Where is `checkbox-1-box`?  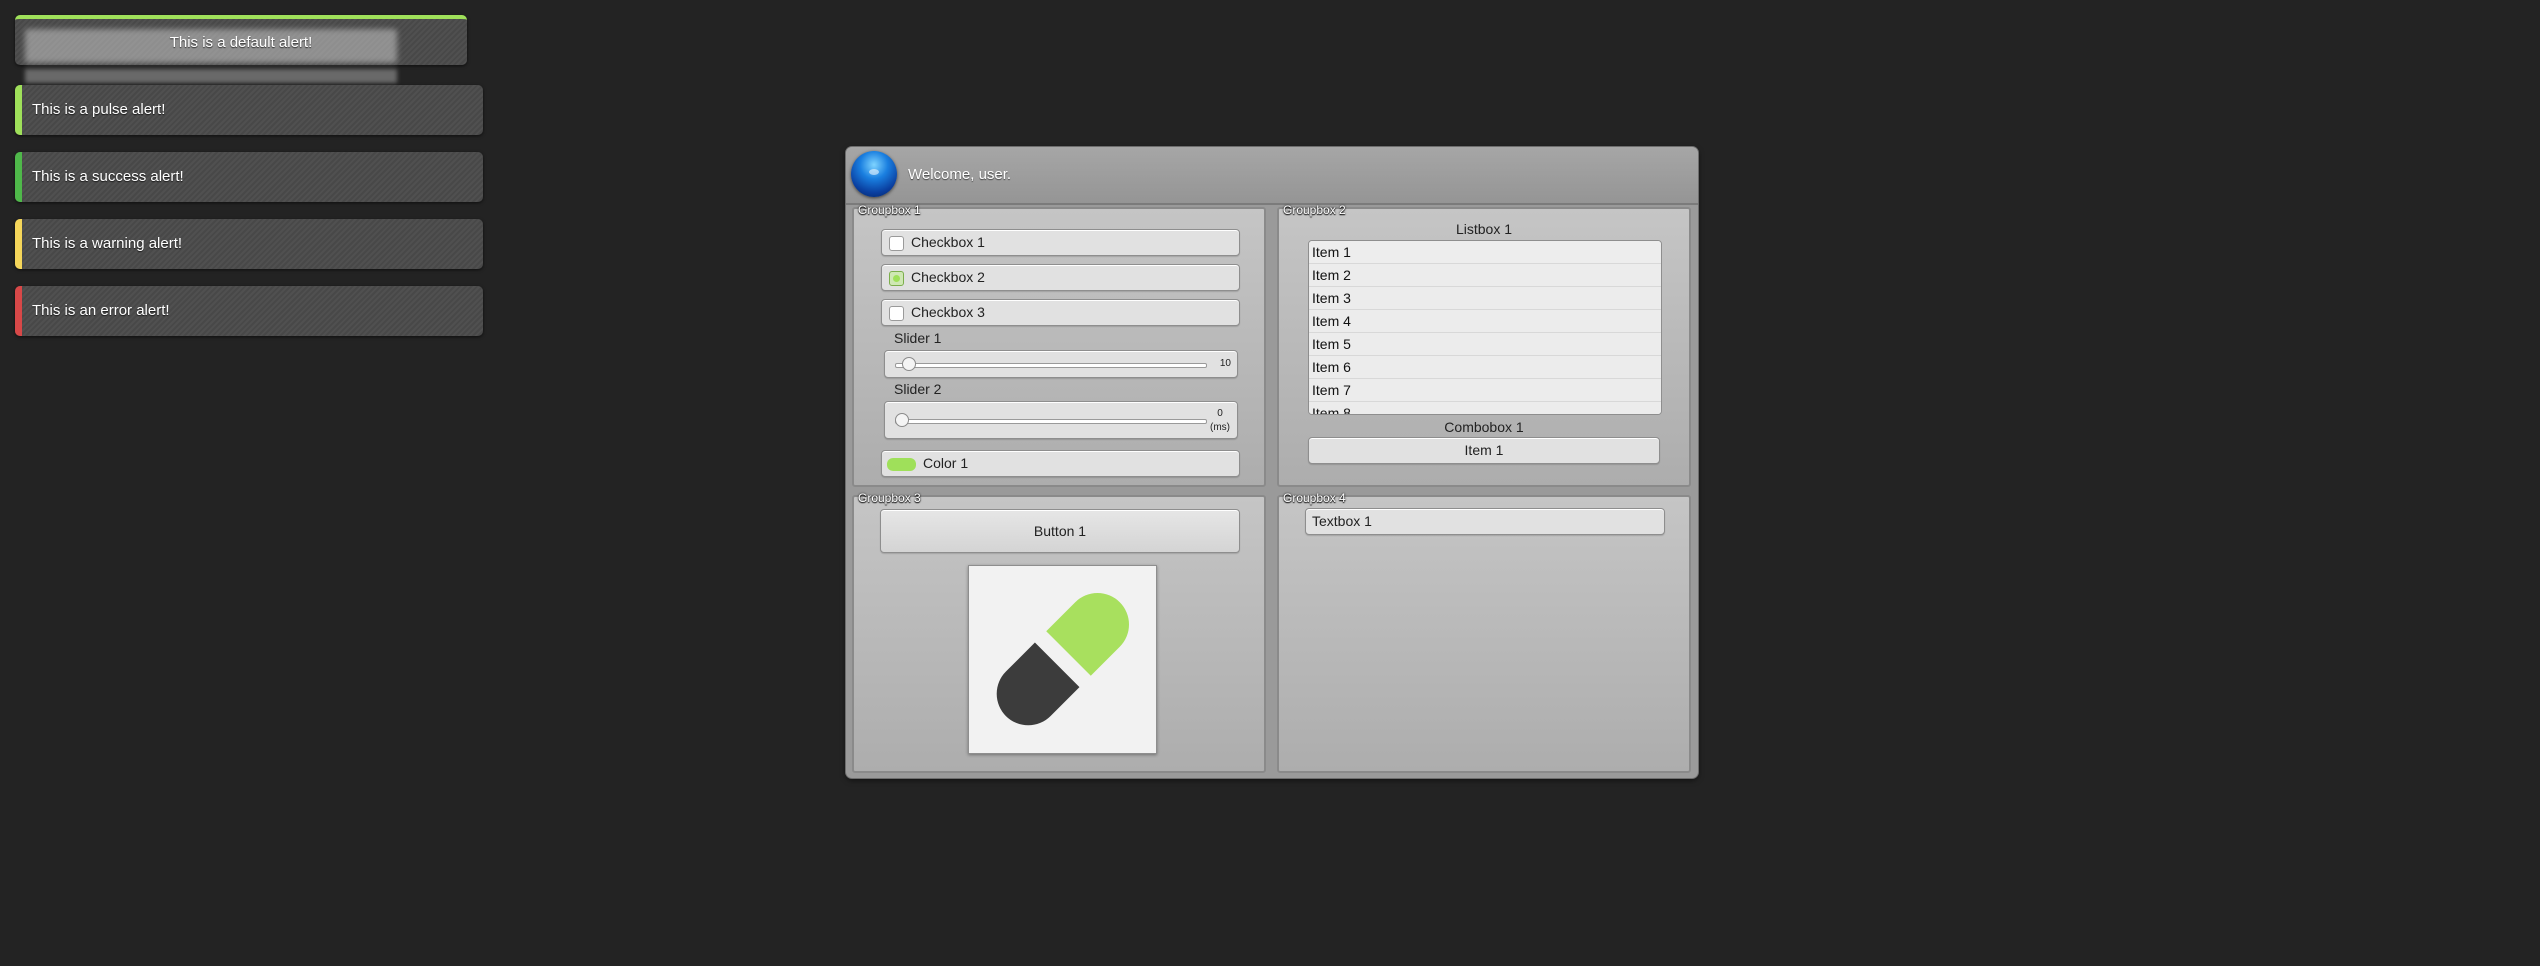
checkbox-1-box is located at coordinates (896, 243).